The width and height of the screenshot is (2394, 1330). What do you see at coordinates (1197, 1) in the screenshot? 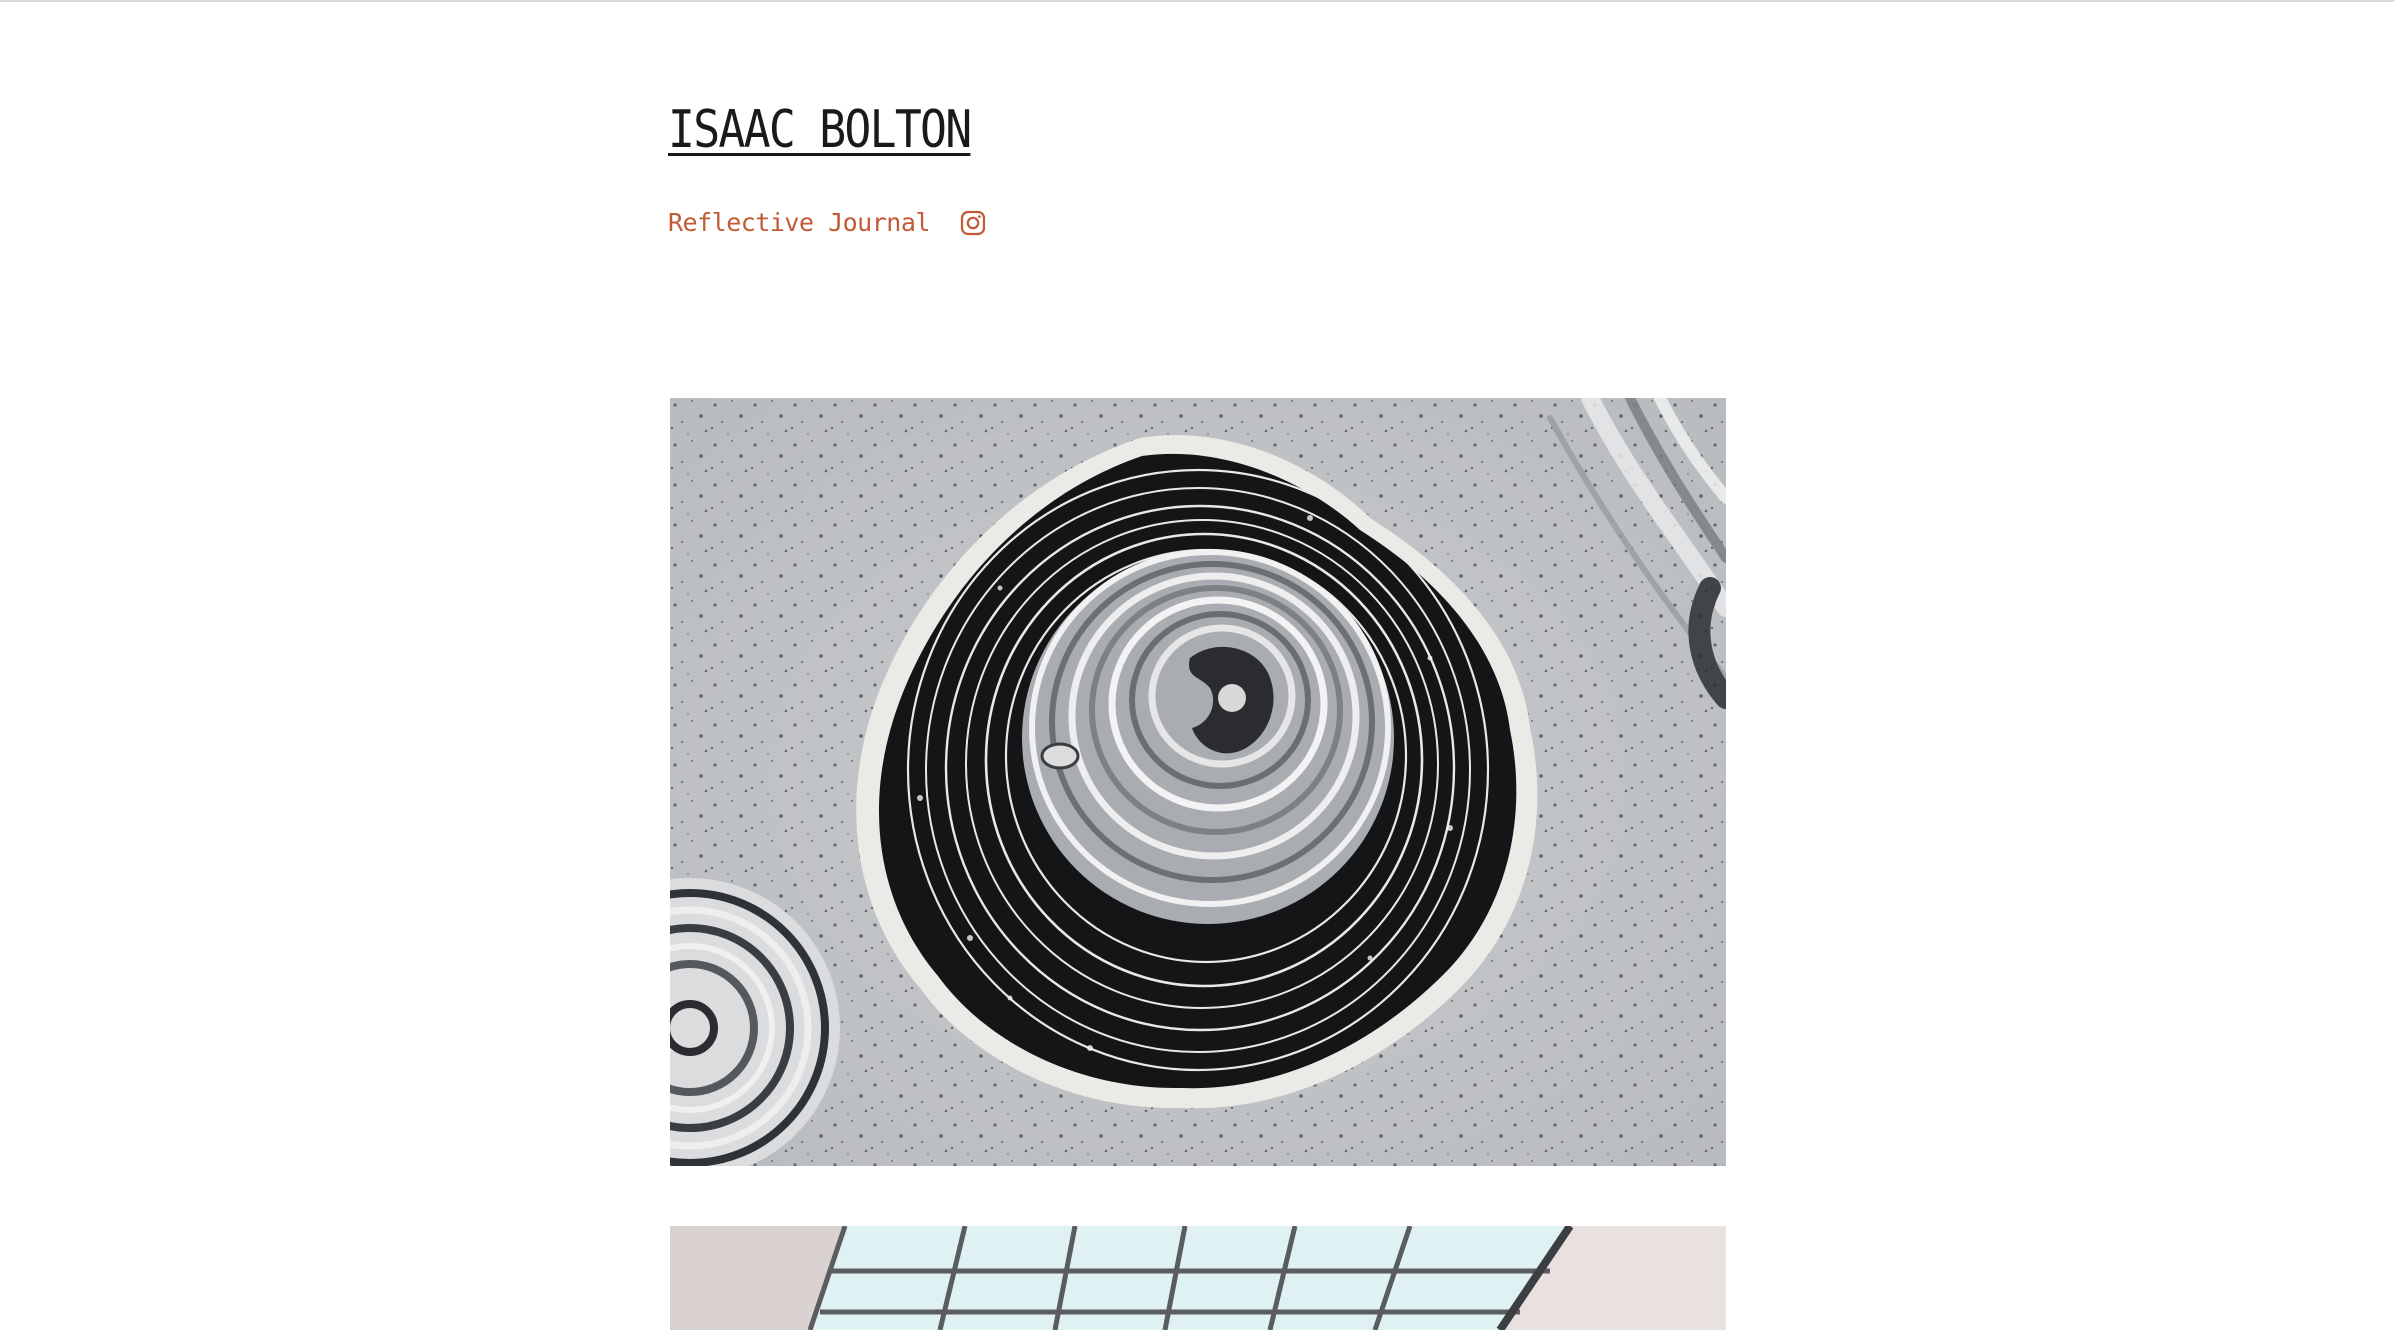
I see `top-border` at bounding box center [1197, 1].